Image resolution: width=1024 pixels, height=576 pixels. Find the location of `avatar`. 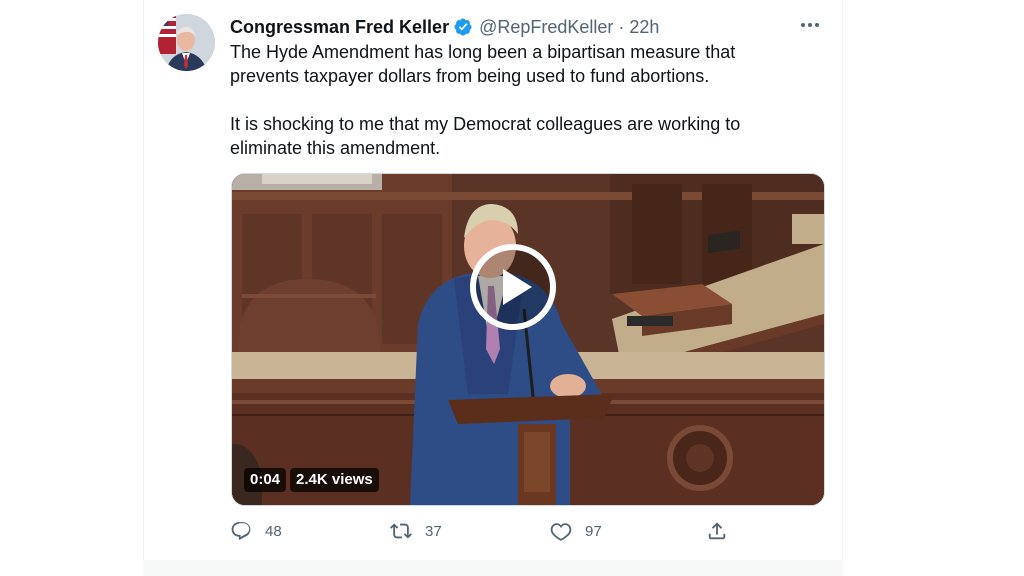

avatar is located at coordinates (186, 42).